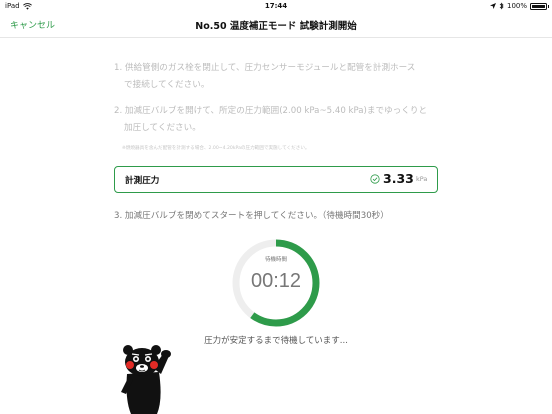  What do you see at coordinates (422, 179) in the screenshot?
I see `pressure-unit: kPa` at bounding box center [422, 179].